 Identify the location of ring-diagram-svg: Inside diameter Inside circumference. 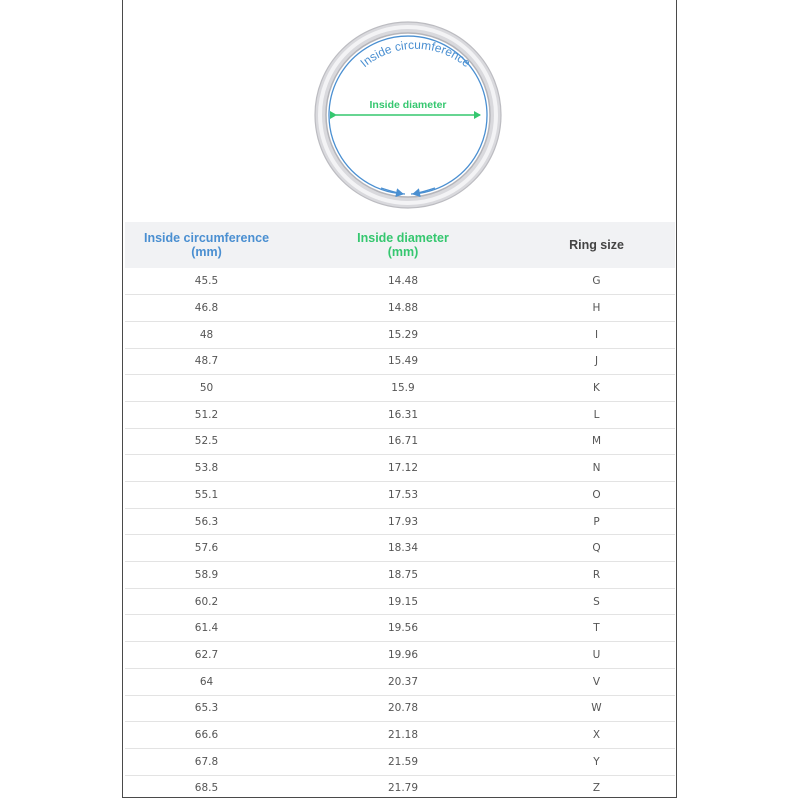
(408, 115).